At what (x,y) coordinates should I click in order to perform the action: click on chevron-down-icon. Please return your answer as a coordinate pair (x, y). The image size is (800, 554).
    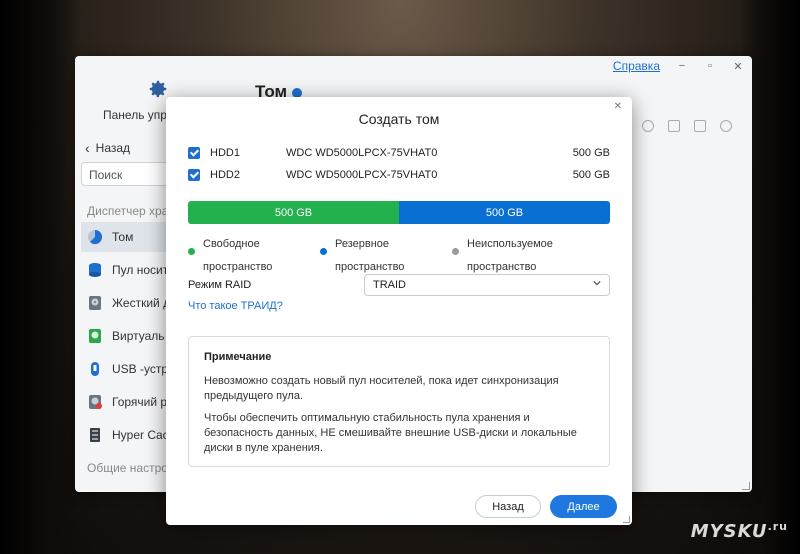
    Looking at the image, I should click on (597, 283).